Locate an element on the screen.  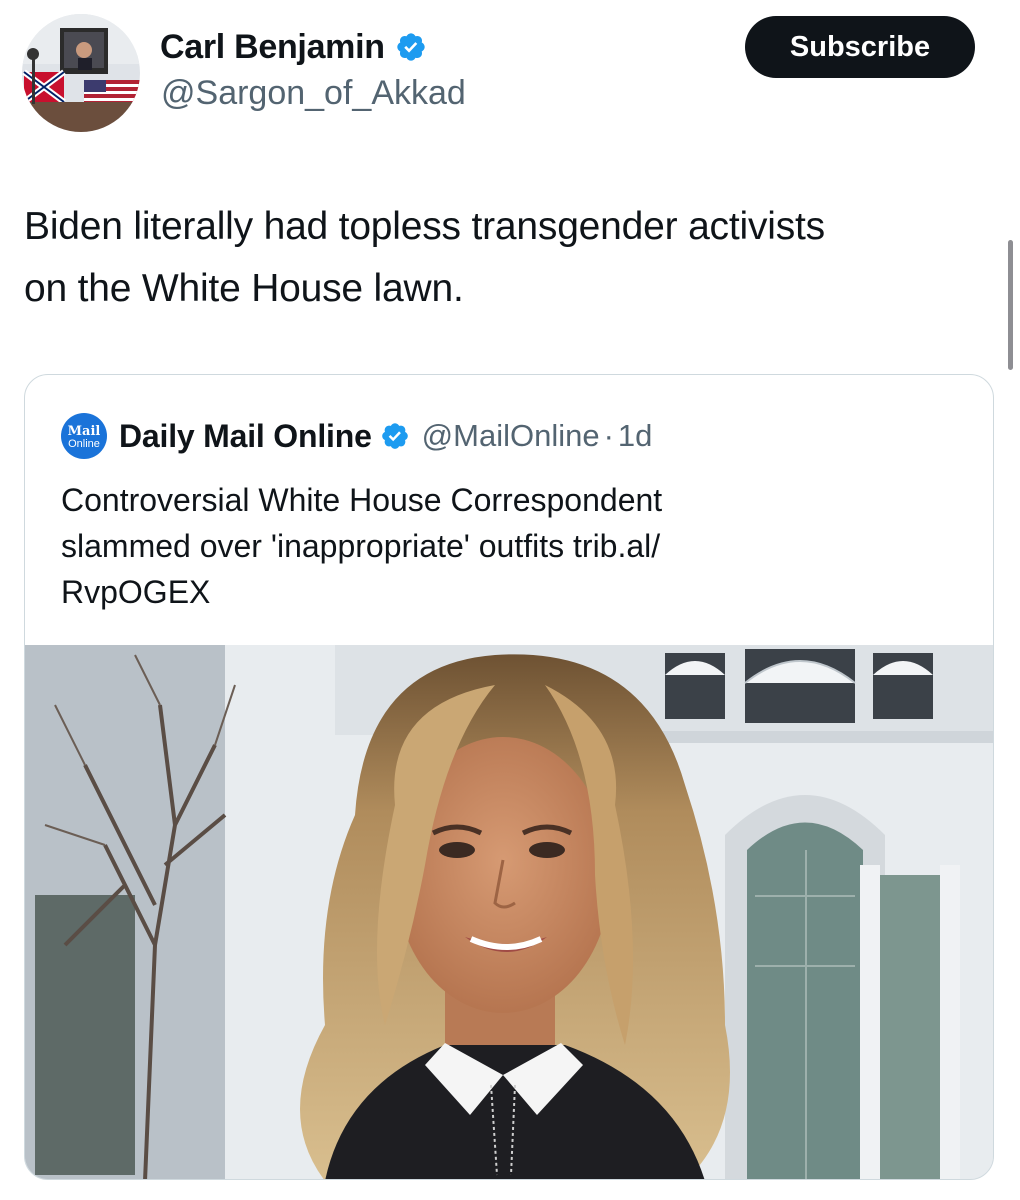
author-handle: @Sargon_of_Akkad is located at coordinates (313, 93).